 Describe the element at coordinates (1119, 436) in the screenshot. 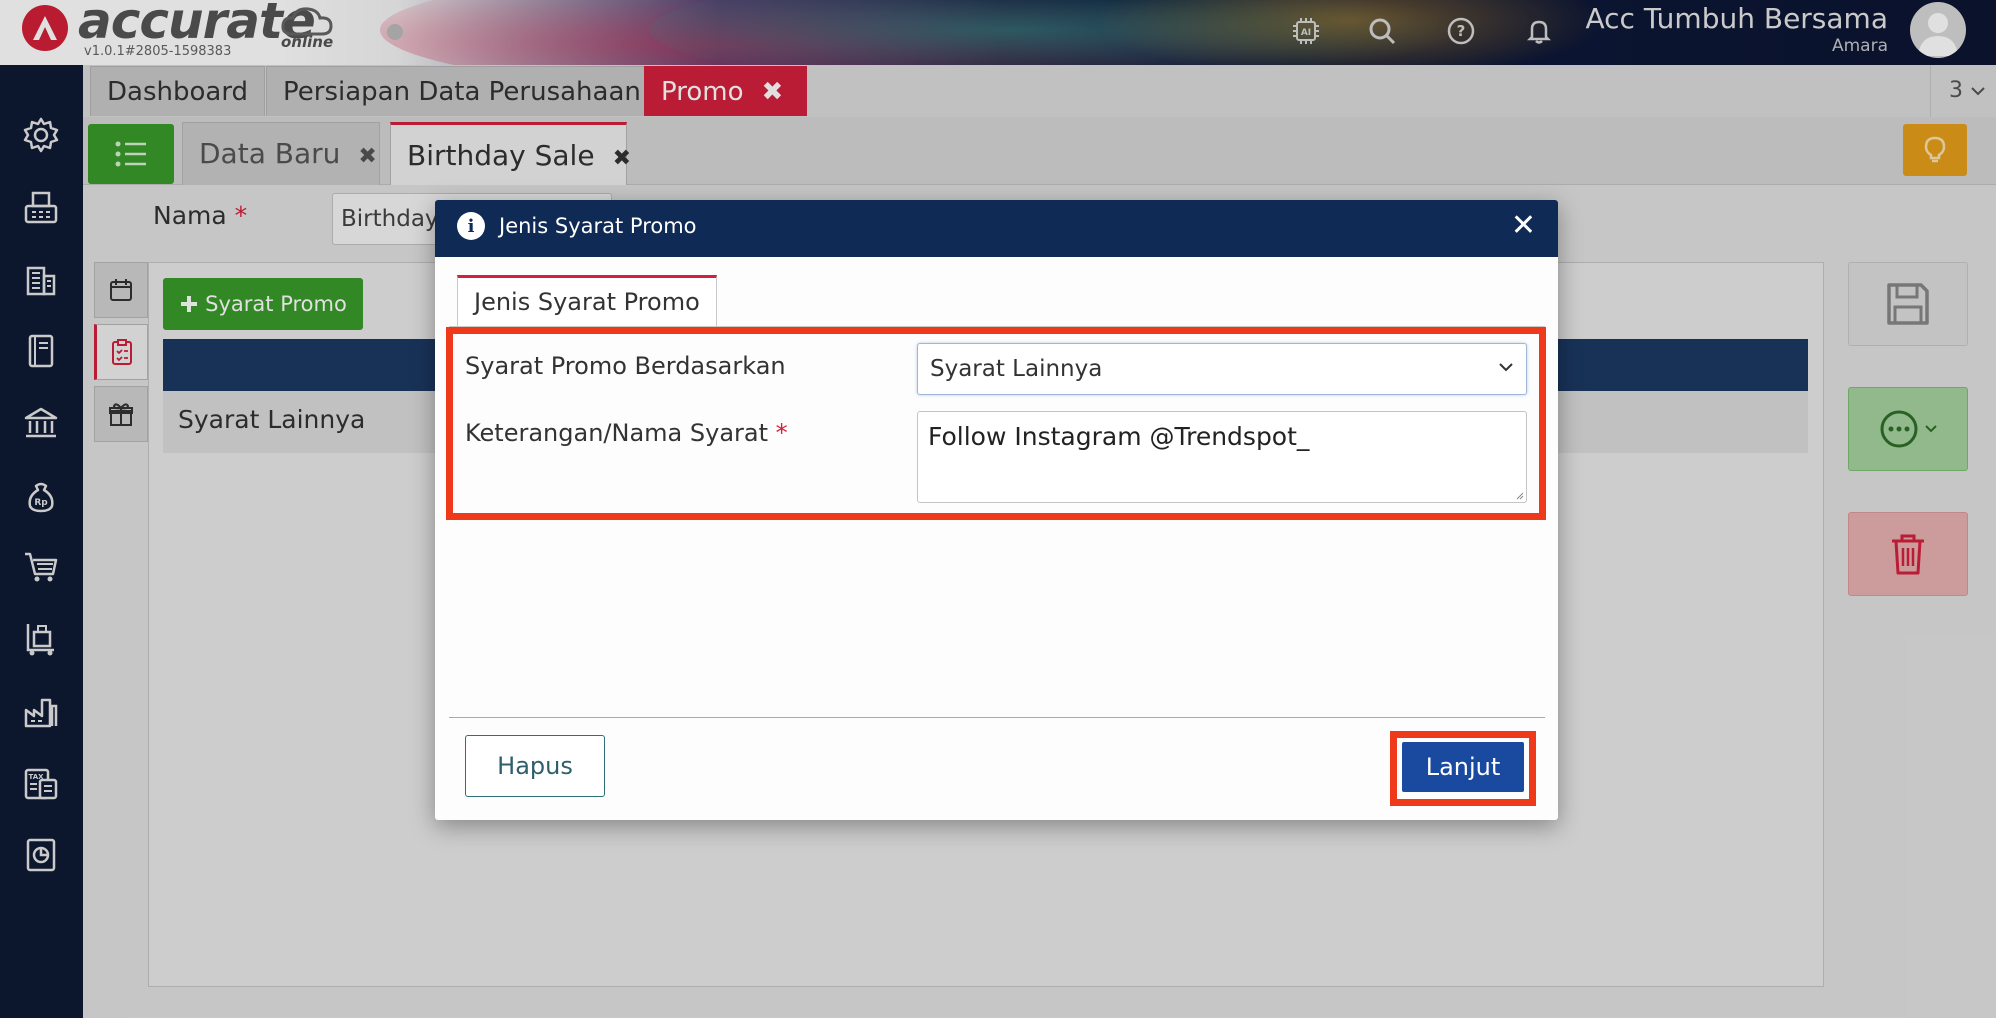

I see `textarea-value: Follow Instagram @Trendspot_` at that location.